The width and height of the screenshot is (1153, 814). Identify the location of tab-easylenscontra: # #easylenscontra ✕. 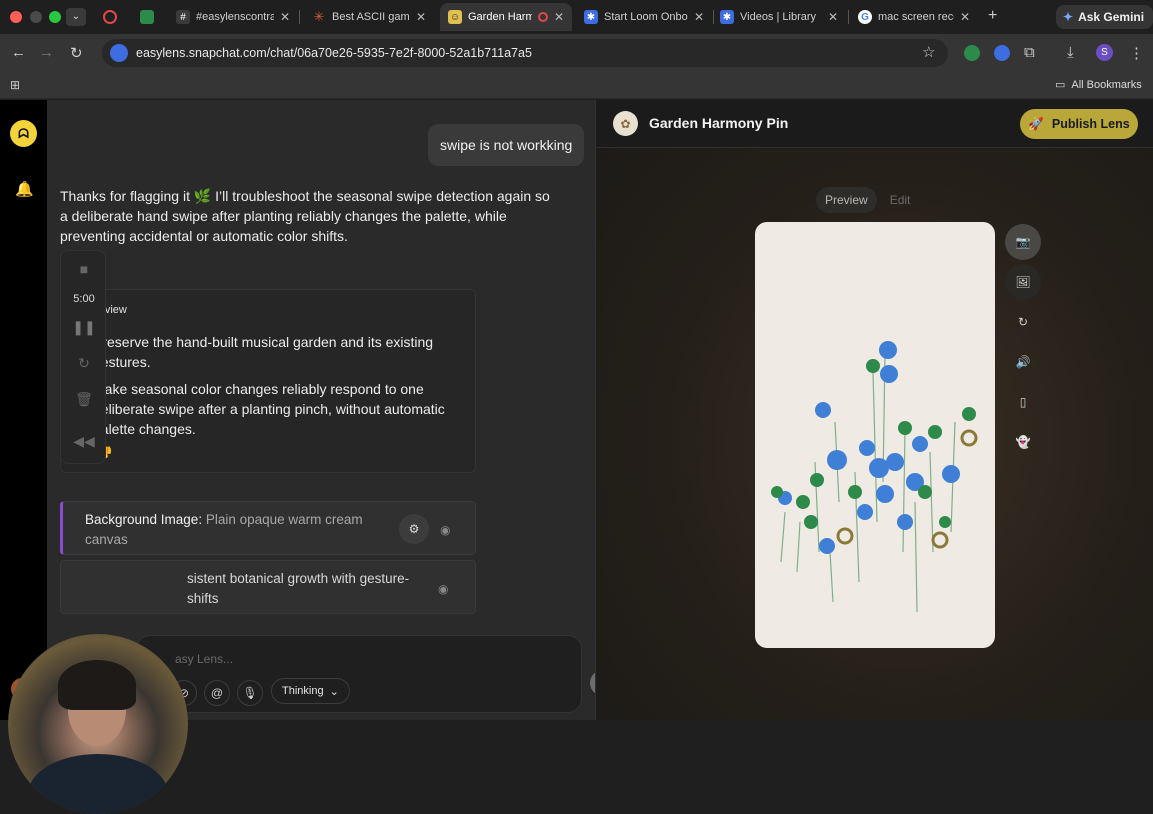
(233, 17).